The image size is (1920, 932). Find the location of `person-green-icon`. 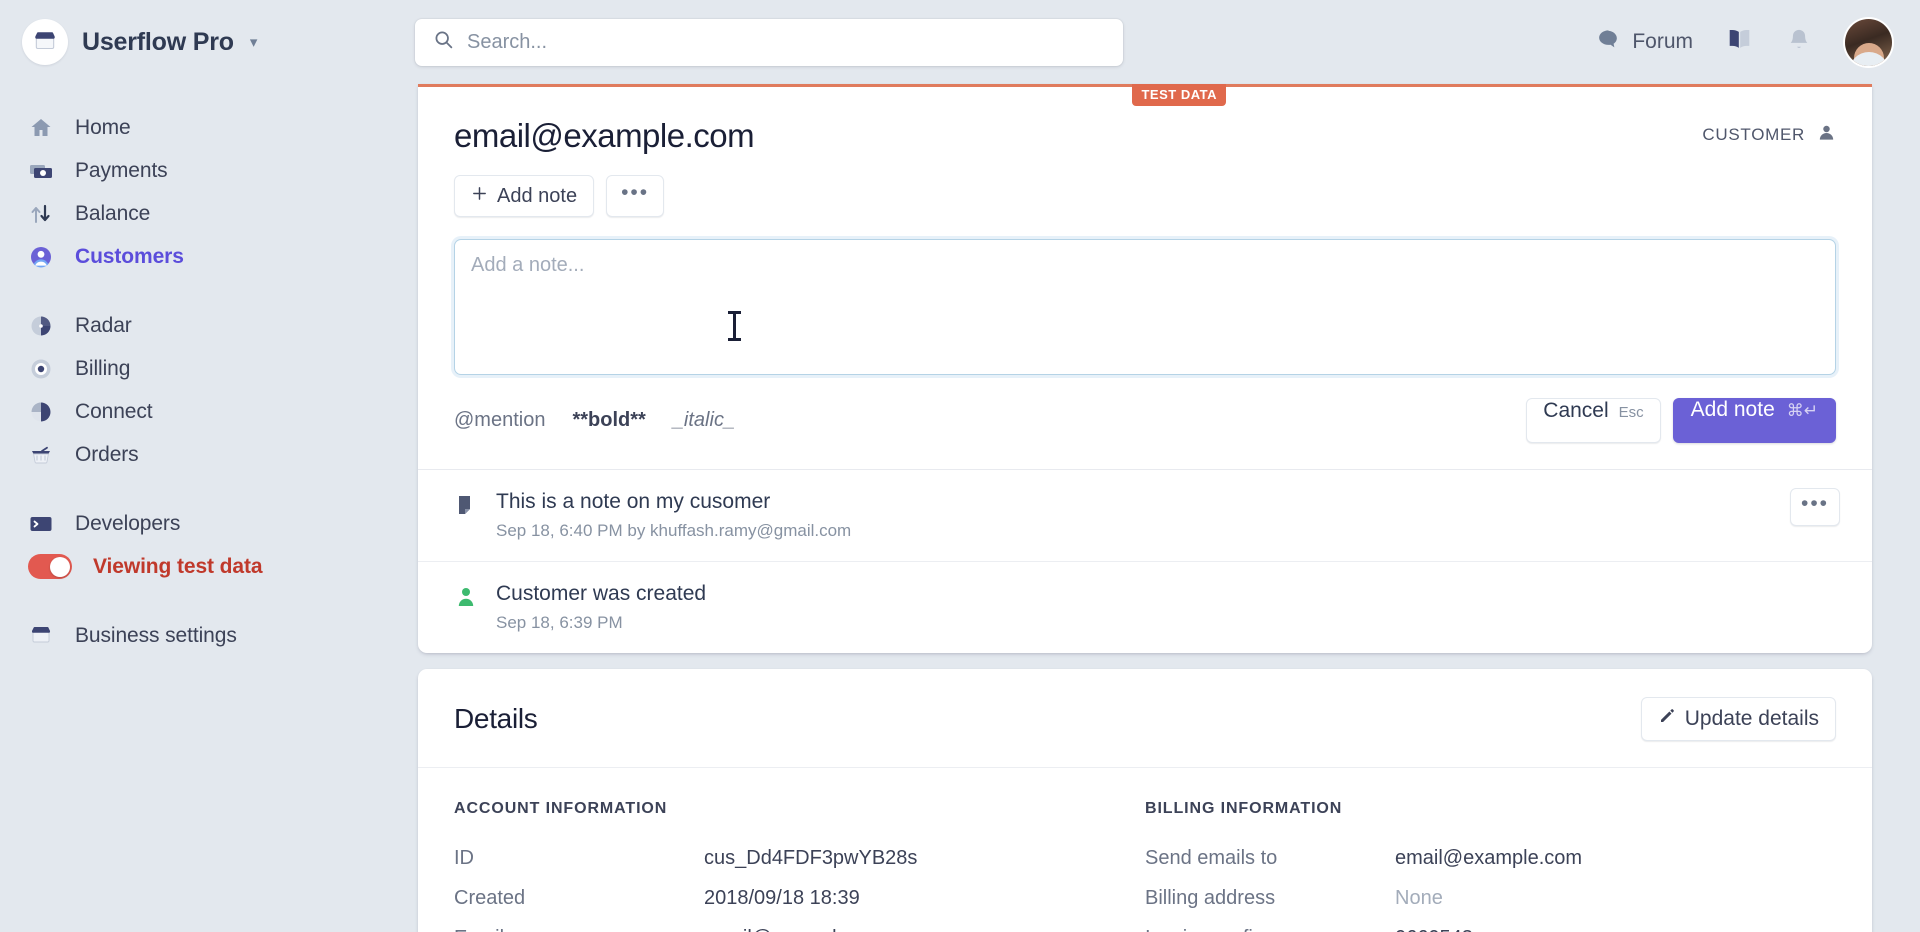

person-green-icon is located at coordinates (467, 598).